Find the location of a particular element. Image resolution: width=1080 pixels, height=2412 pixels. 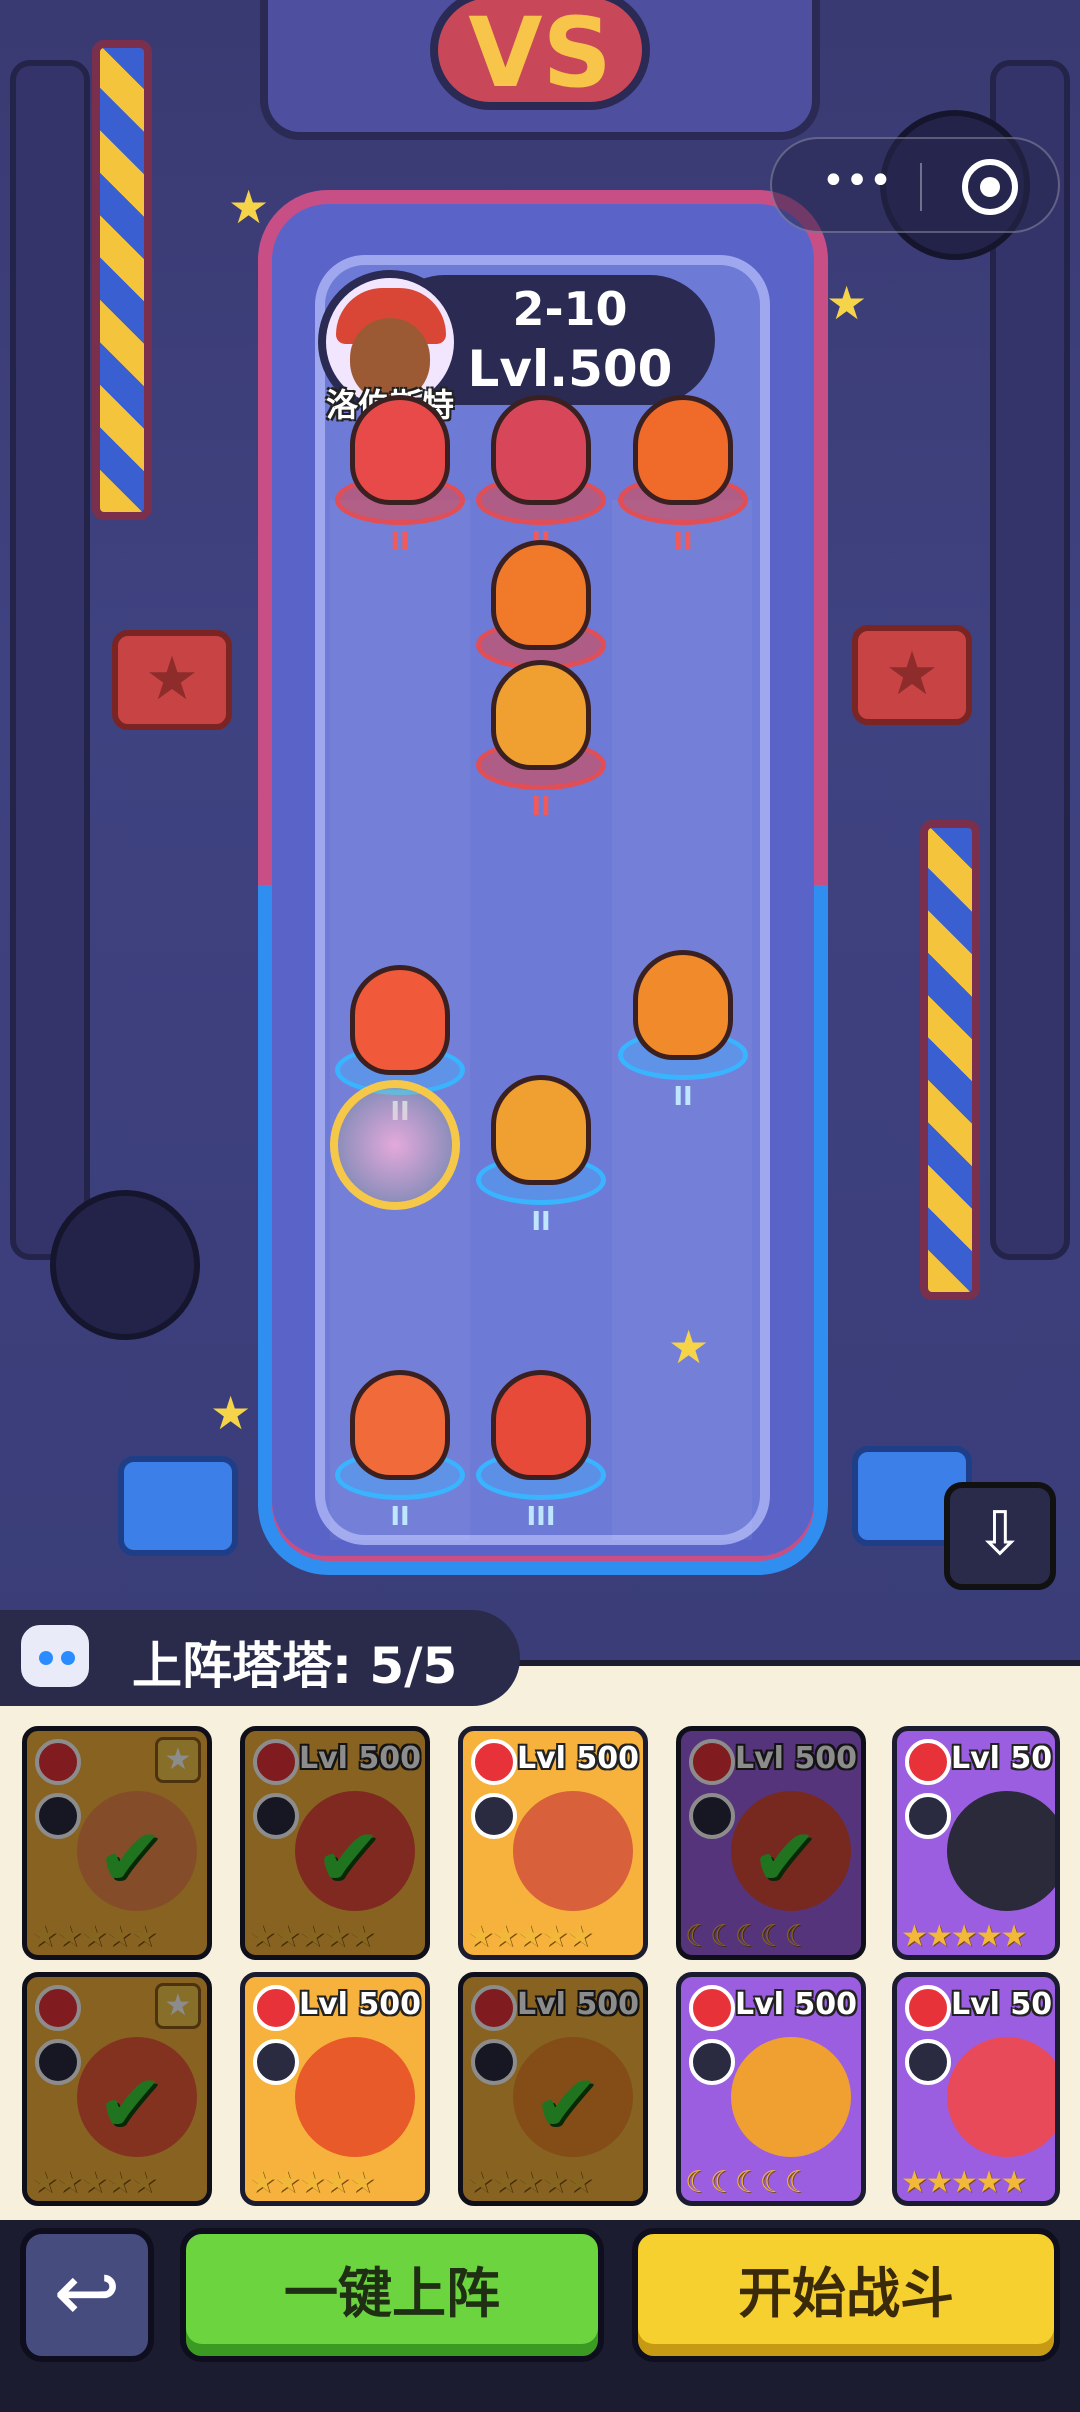

vs-banner: VS is located at coordinates (540, 55).